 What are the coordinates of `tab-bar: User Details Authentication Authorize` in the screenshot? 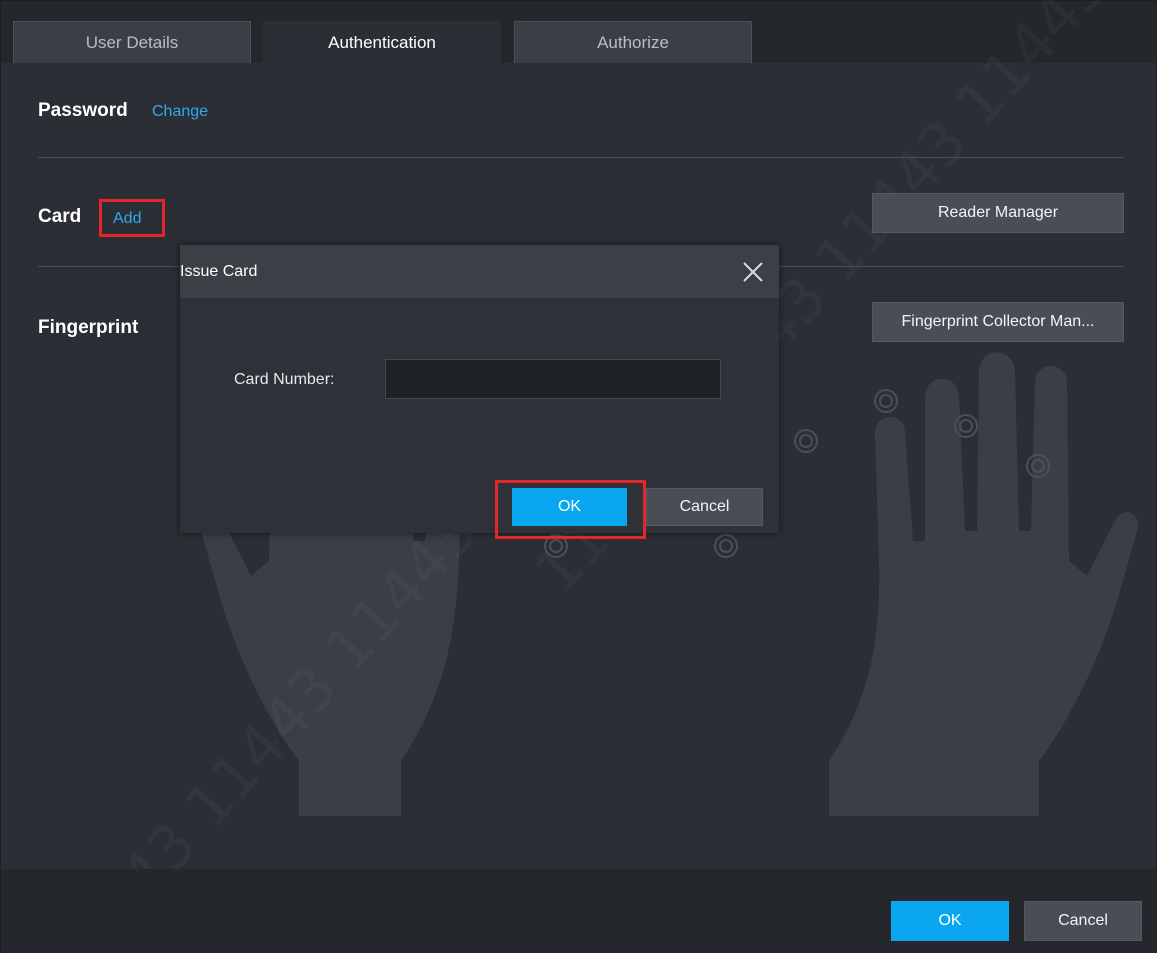 It's located at (579, 32).